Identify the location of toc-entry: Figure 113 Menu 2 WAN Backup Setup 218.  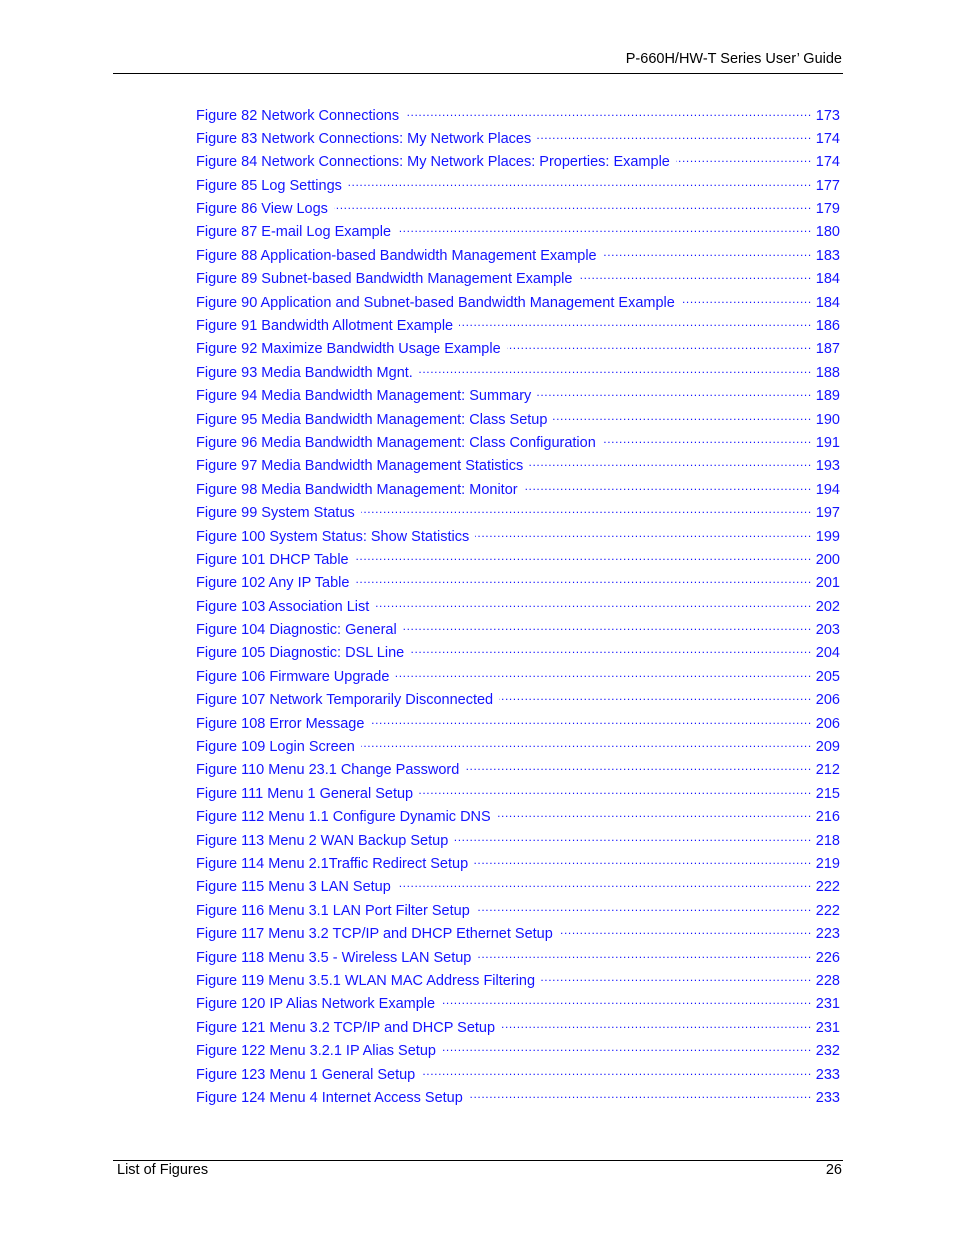
(518, 841).